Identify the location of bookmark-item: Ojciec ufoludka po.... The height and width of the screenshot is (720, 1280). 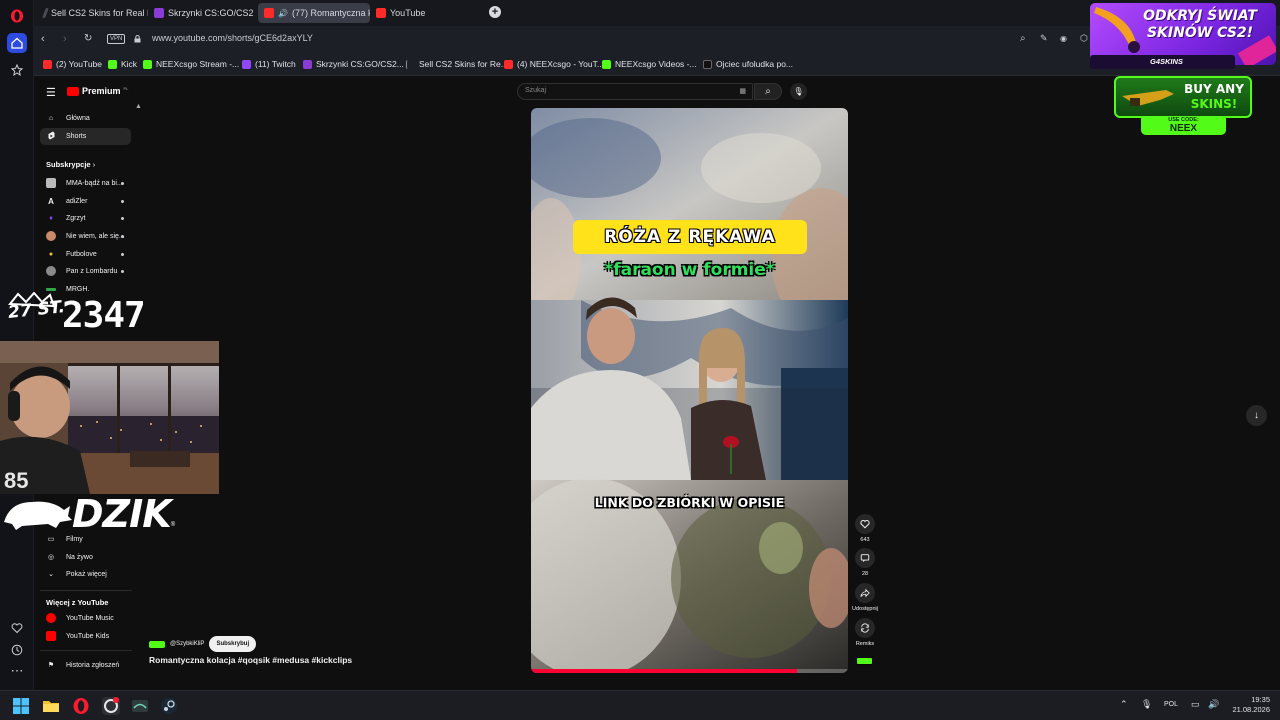
(748, 64).